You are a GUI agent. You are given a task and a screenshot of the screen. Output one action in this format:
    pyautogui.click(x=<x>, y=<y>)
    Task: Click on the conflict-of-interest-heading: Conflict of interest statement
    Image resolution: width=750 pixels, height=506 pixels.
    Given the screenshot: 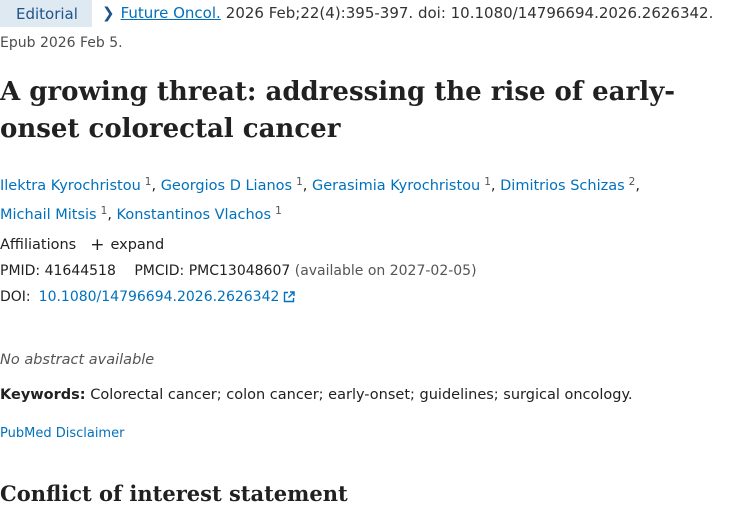 What is the action you would take?
    pyautogui.click(x=174, y=493)
    